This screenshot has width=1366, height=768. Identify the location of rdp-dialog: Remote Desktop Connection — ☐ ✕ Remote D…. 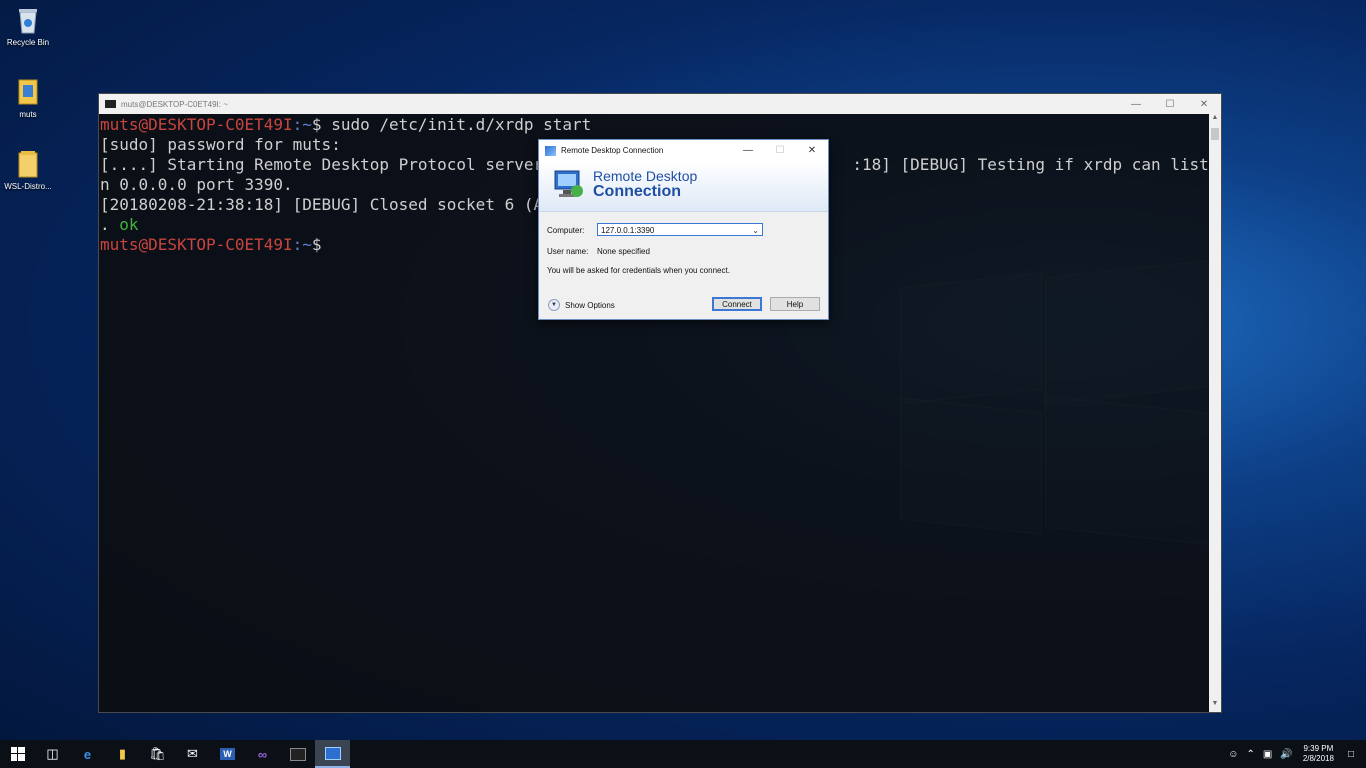
(683, 229).